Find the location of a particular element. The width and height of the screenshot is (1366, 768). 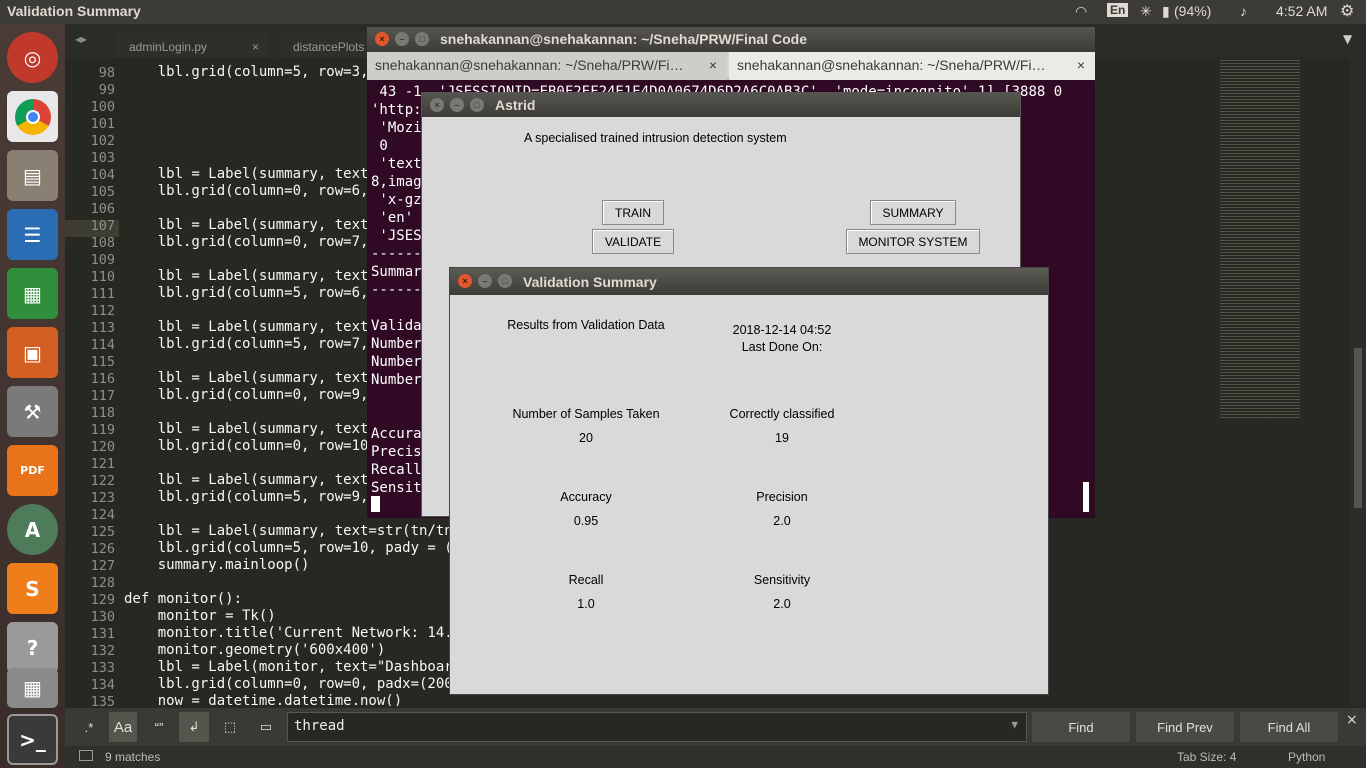

line-number: 103 is located at coordinates (102, 158).